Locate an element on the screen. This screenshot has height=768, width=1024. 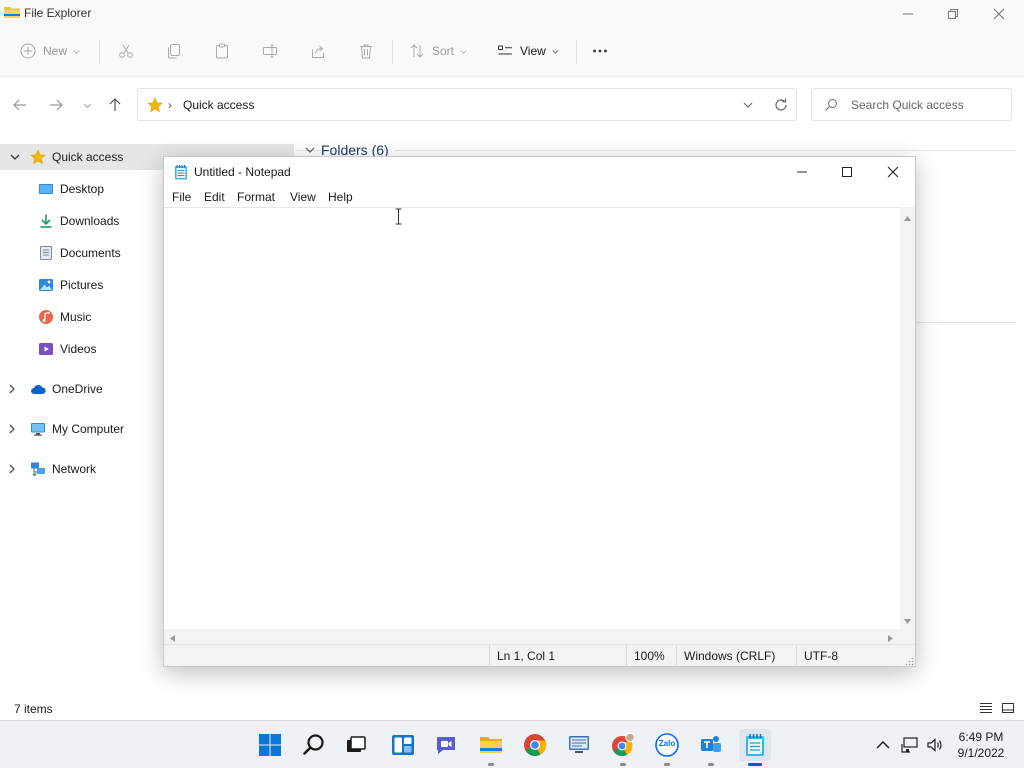
minimize-icon is located at coordinates (802, 172).